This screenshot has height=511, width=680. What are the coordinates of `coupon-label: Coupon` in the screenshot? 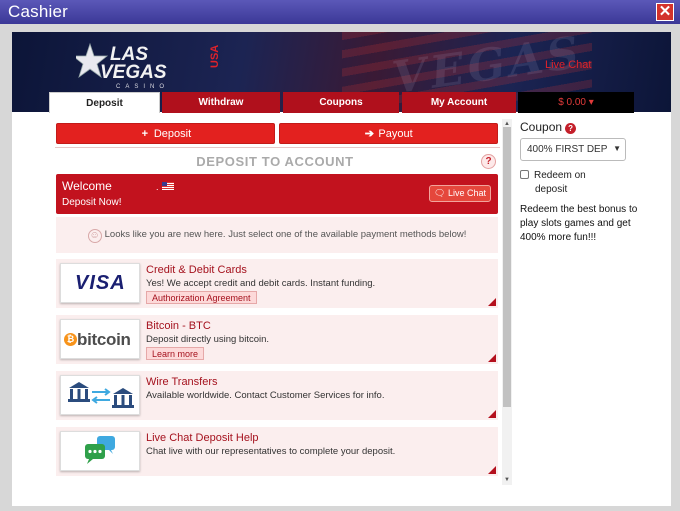 It's located at (541, 127).